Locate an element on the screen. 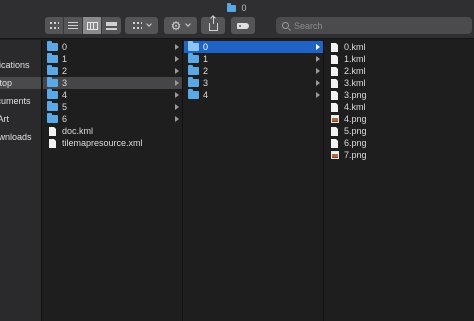 The height and width of the screenshot is (321, 474). sidebar-item-label: CoralArt is located at coordinates (5, 119).